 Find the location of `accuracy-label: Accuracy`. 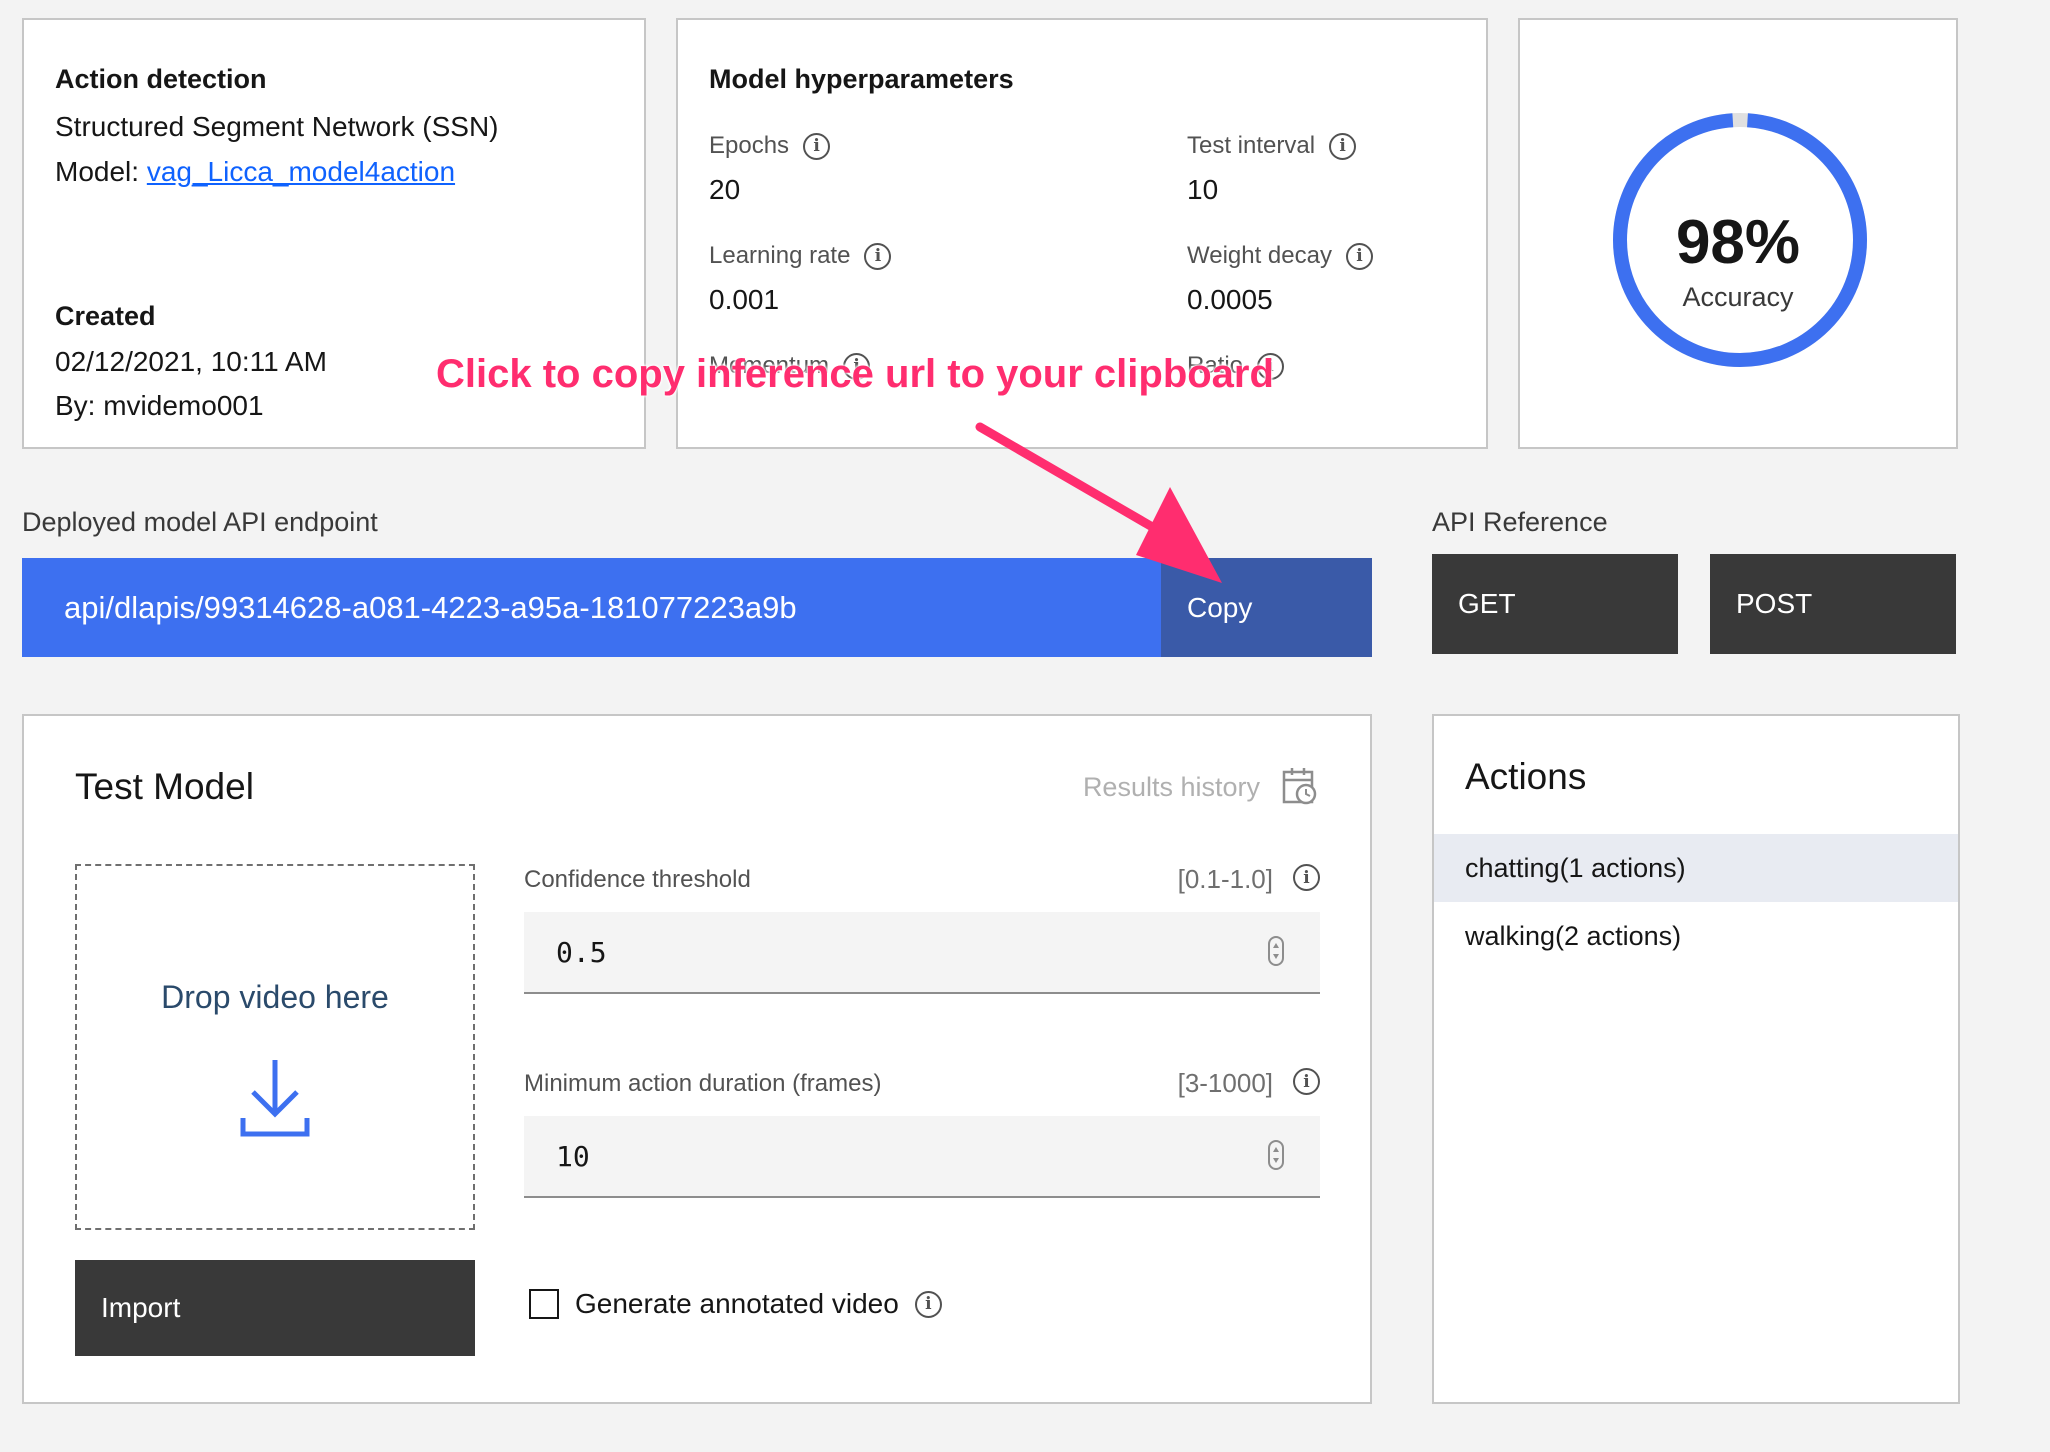

accuracy-label: Accuracy is located at coordinates (1738, 297).